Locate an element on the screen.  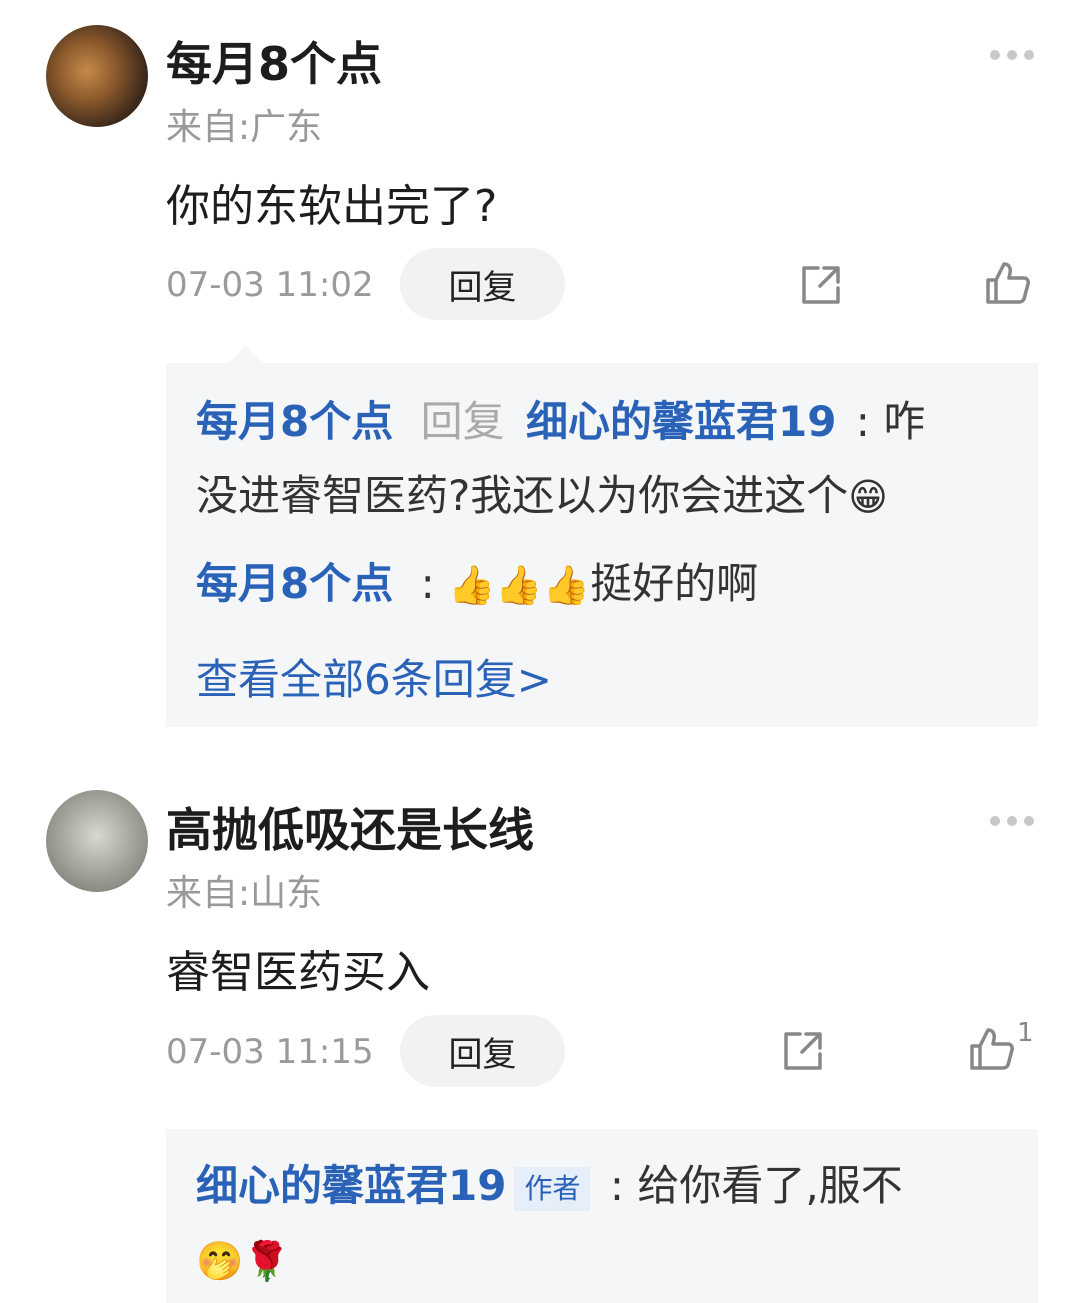
author-badge: 作者 is located at coordinates (552, 1188).